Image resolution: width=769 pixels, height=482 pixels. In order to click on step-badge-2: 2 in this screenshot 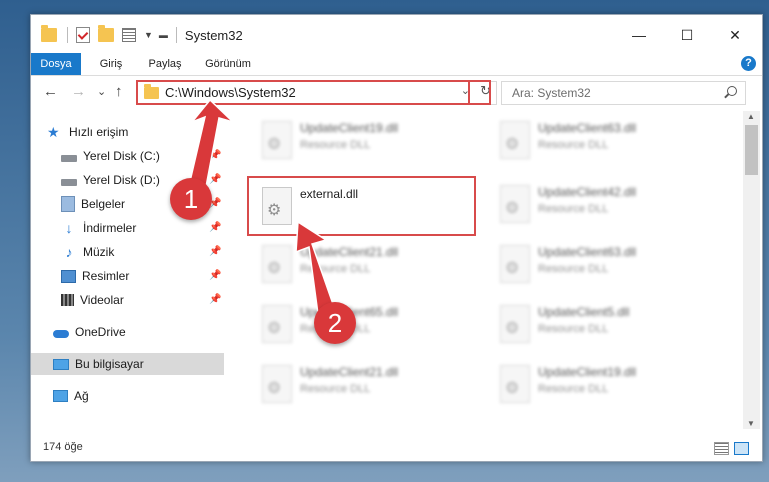, I will do `click(335, 323)`.